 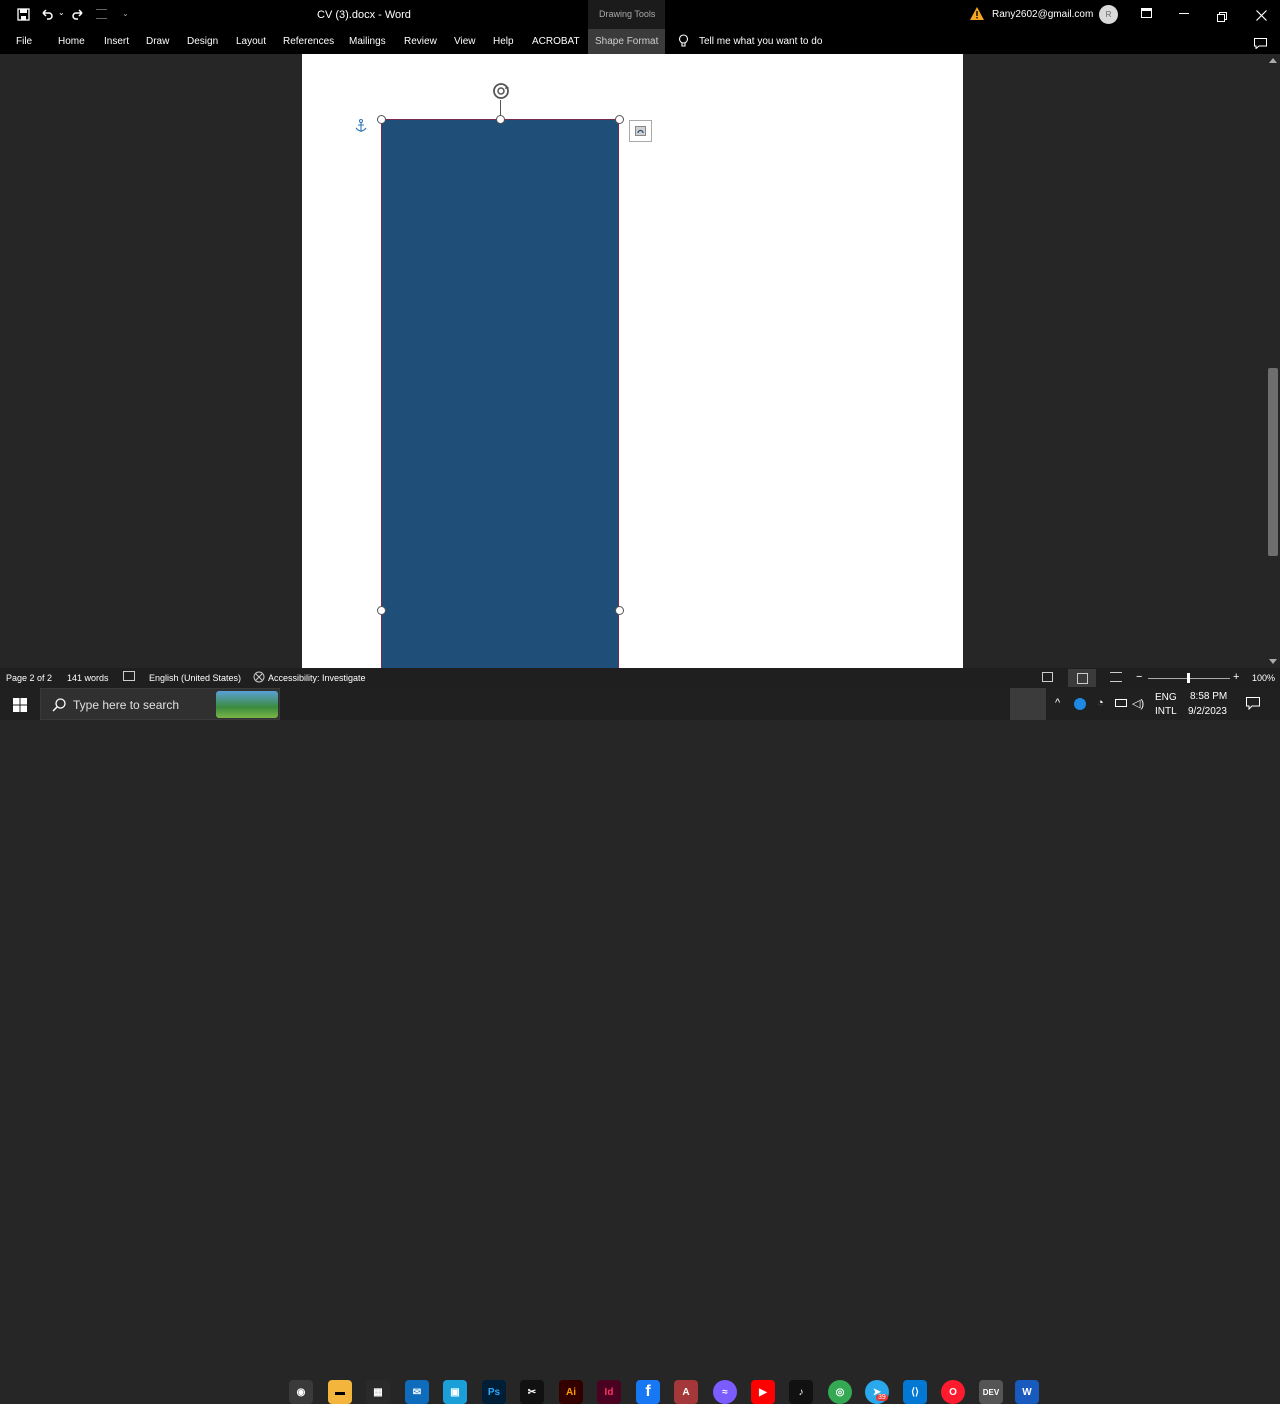 What do you see at coordinates (116, 41) in the screenshot?
I see `tab-insert: Insert` at bounding box center [116, 41].